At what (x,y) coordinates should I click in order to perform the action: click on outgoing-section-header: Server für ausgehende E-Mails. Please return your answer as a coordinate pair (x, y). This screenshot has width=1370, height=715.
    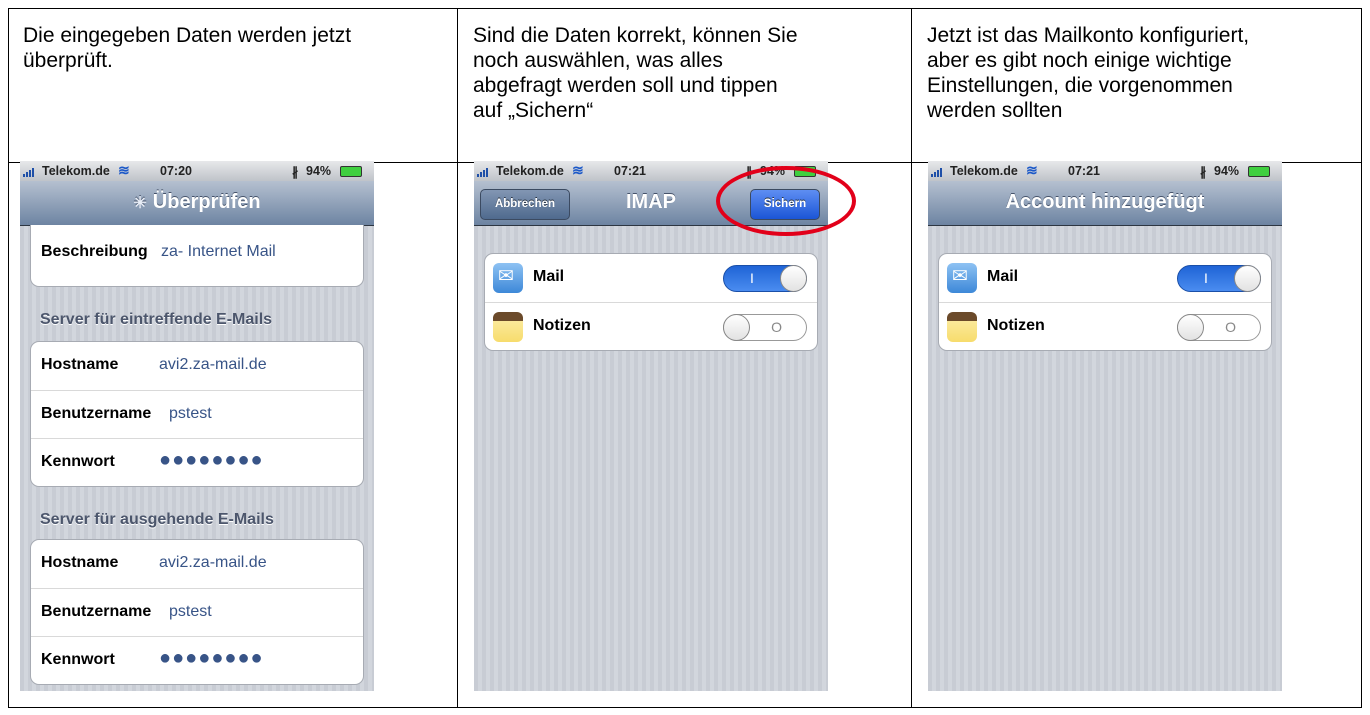
    Looking at the image, I should click on (157, 519).